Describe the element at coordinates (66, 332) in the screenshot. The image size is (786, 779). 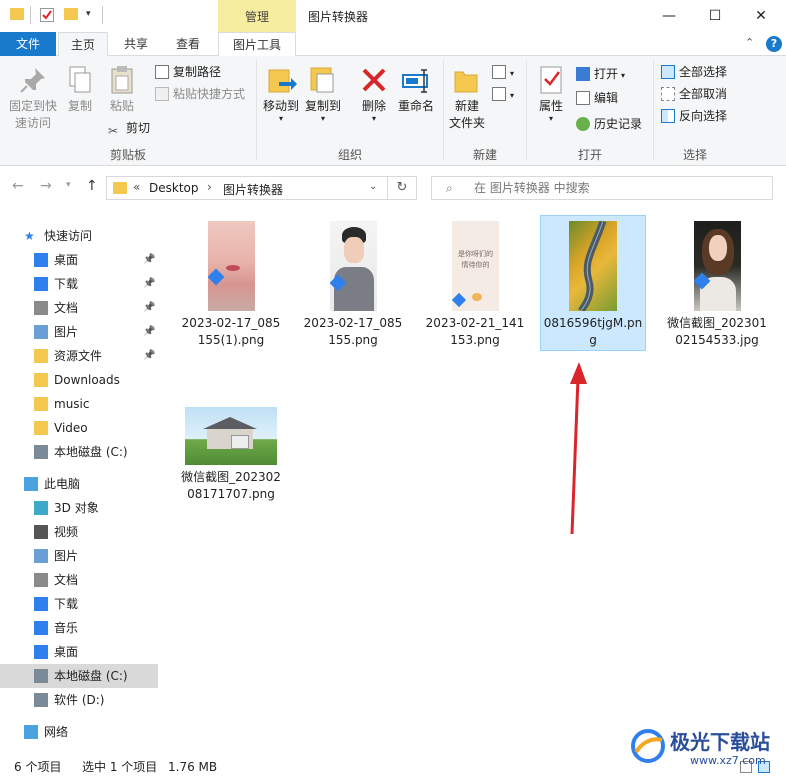
I see `nav-label: 图片` at that location.